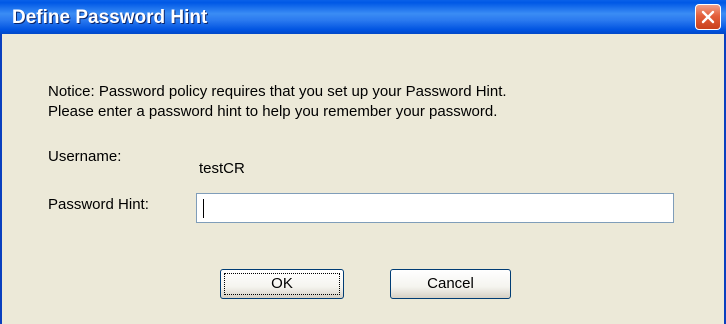 The height and width of the screenshot is (324, 726). Describe the element at coordinates (435, 208) in the screenshot. I see `password-hint-input` at that location.